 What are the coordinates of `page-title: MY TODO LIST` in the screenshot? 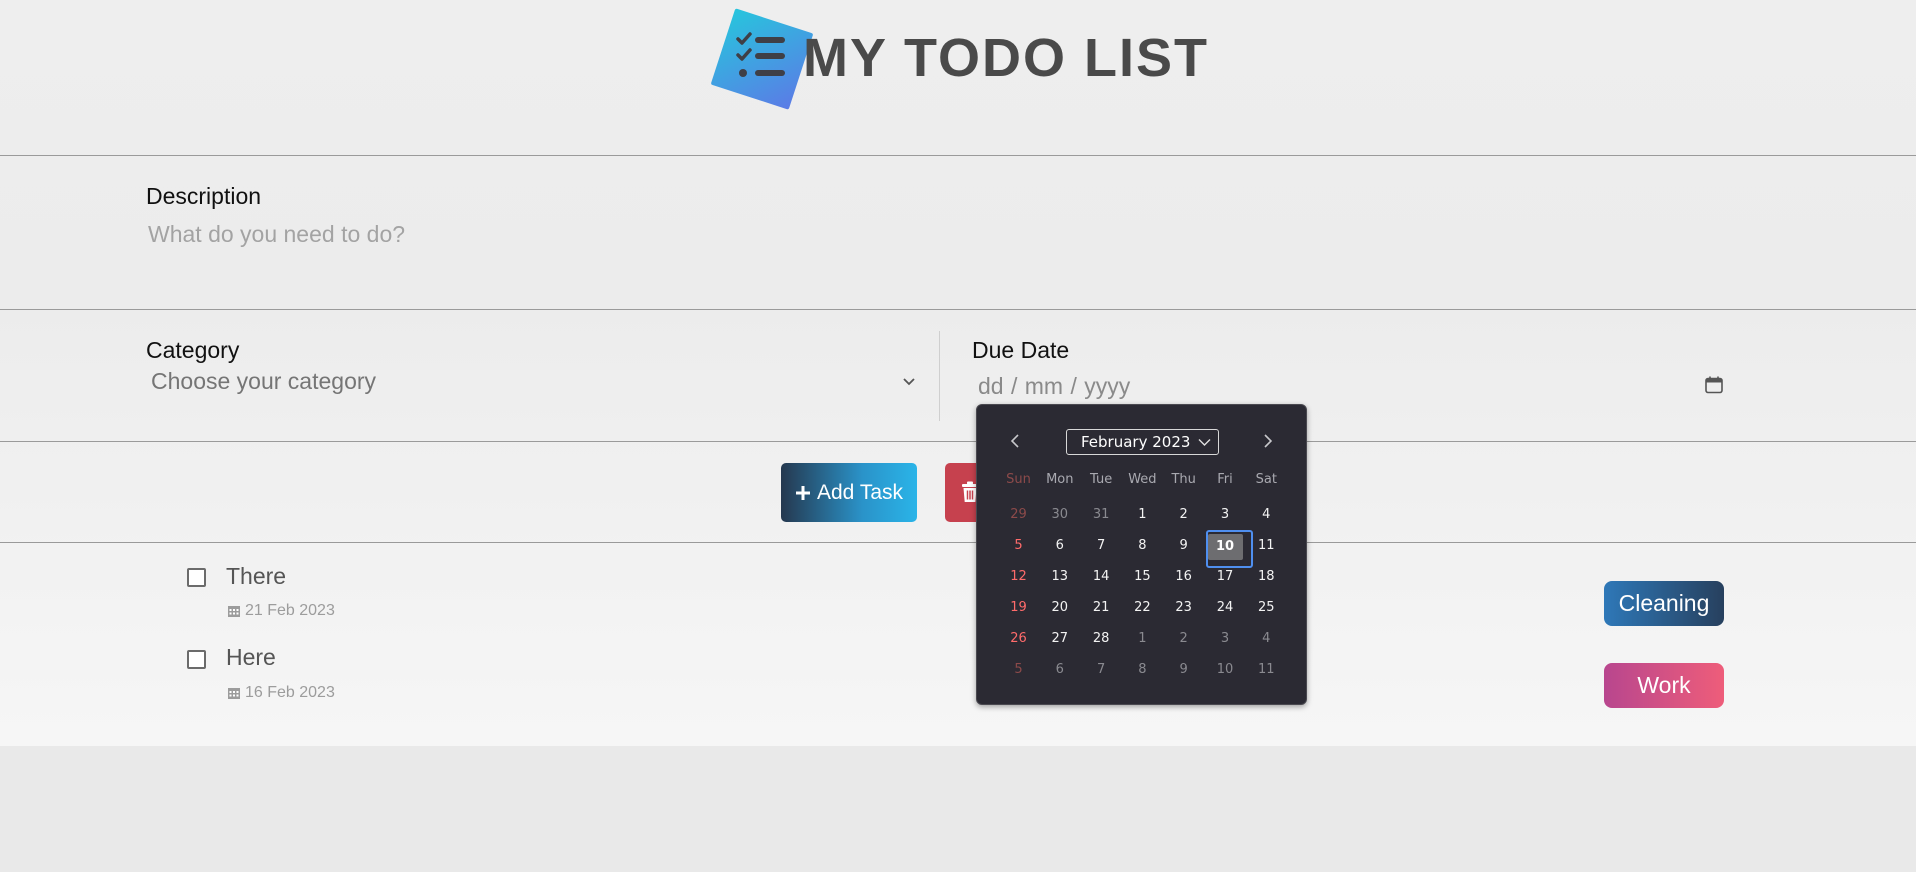 It's located at (1006, 58).